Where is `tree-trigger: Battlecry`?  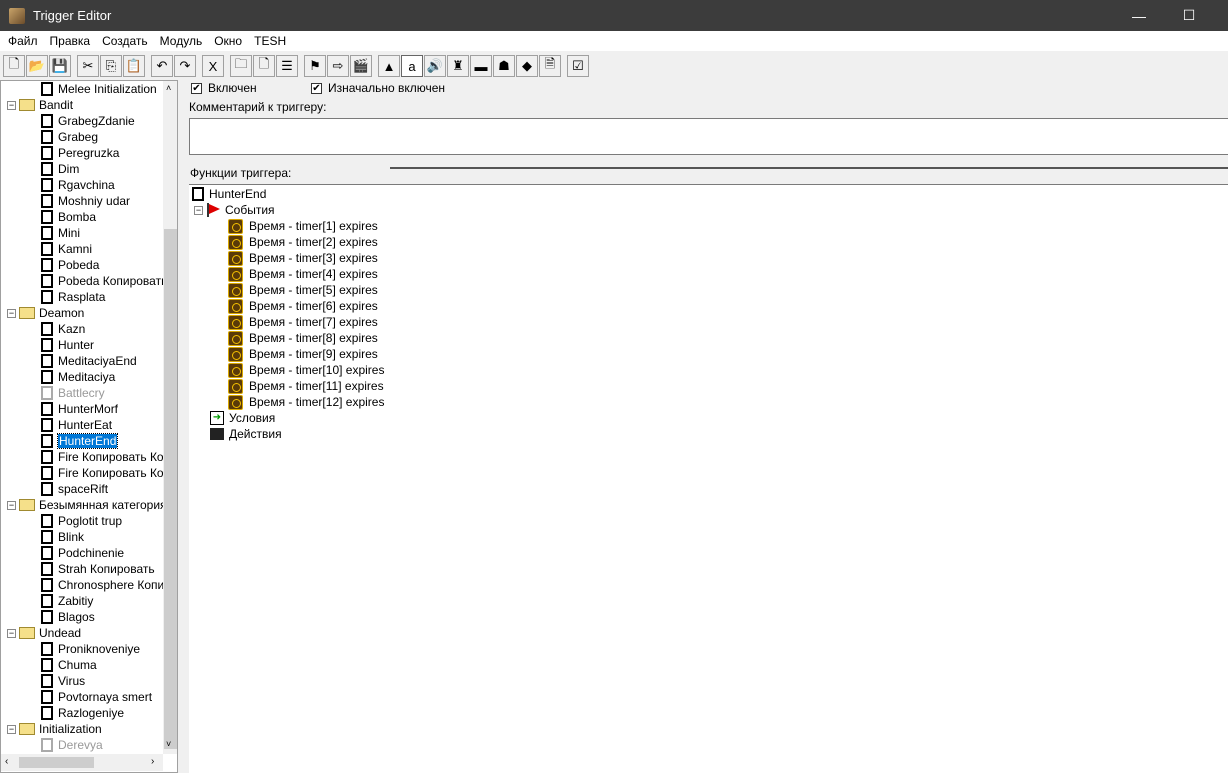
tree-trigger: Battlecry is located at coordinates (73, 393).